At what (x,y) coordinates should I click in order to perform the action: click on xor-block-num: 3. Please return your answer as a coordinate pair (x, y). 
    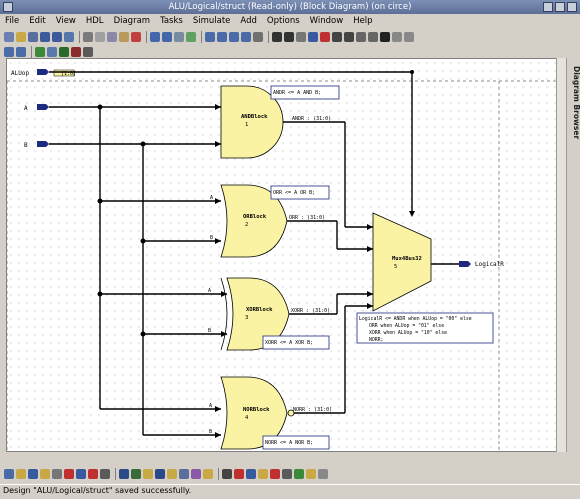
    Looking at the image, I should click on (246, 318).